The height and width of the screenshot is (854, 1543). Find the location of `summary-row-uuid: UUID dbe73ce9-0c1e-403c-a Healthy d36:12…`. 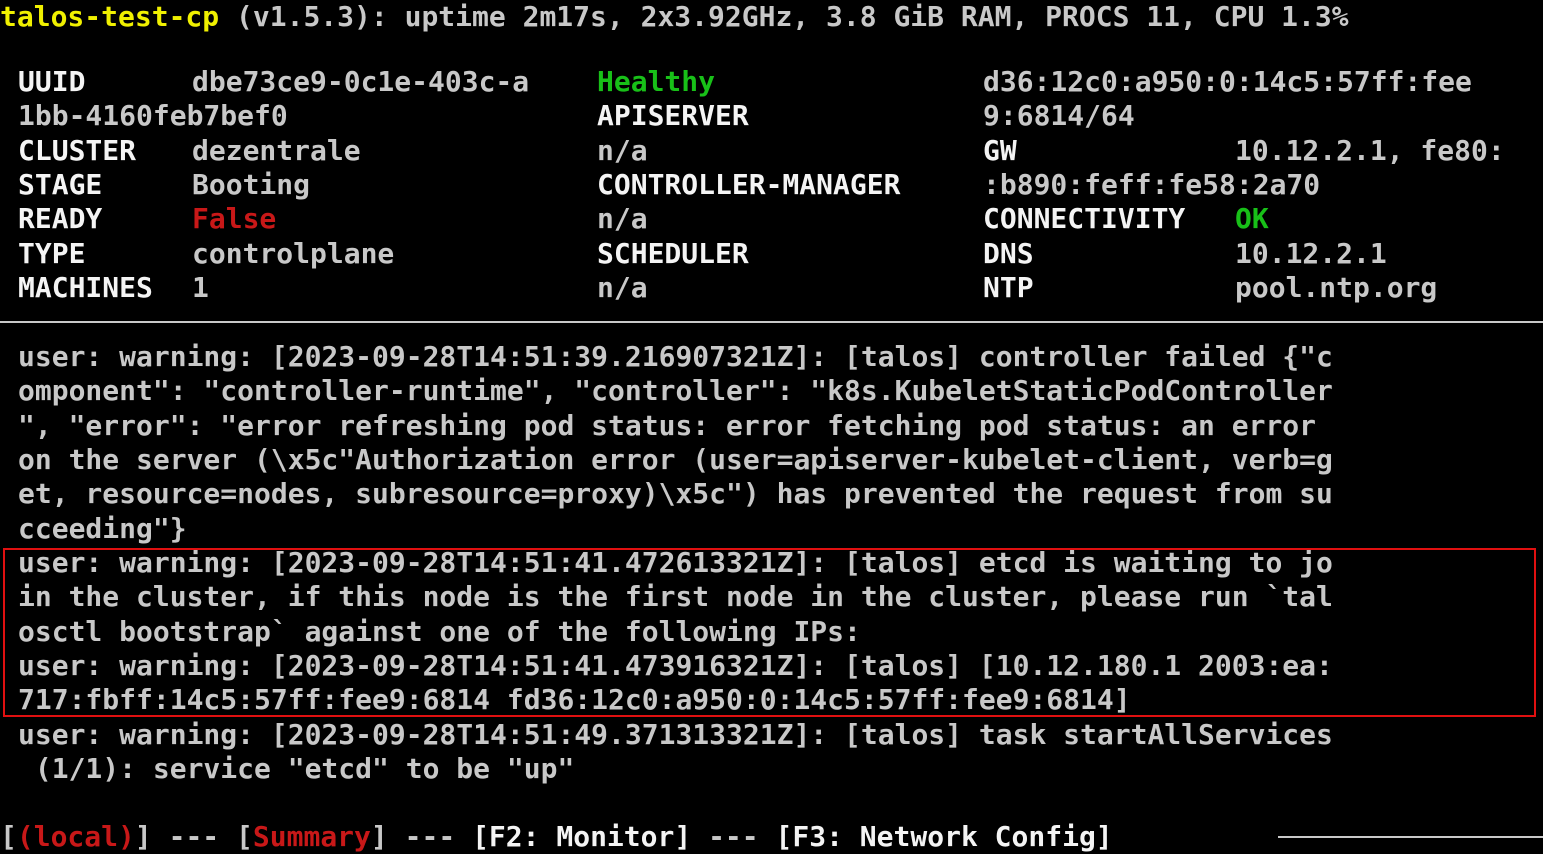

summary-row-uuid: UUID dbe73ce9-0c1e-403c-a Healthy d36:12… is located at coordinates (736, 82).